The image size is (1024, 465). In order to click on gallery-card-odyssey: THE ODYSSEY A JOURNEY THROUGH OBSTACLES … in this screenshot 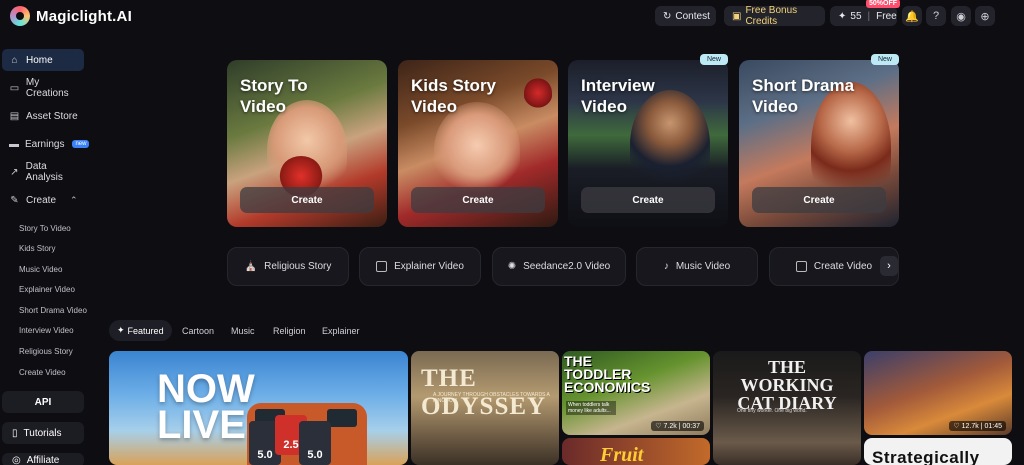, I will do `click(485, 408)`.